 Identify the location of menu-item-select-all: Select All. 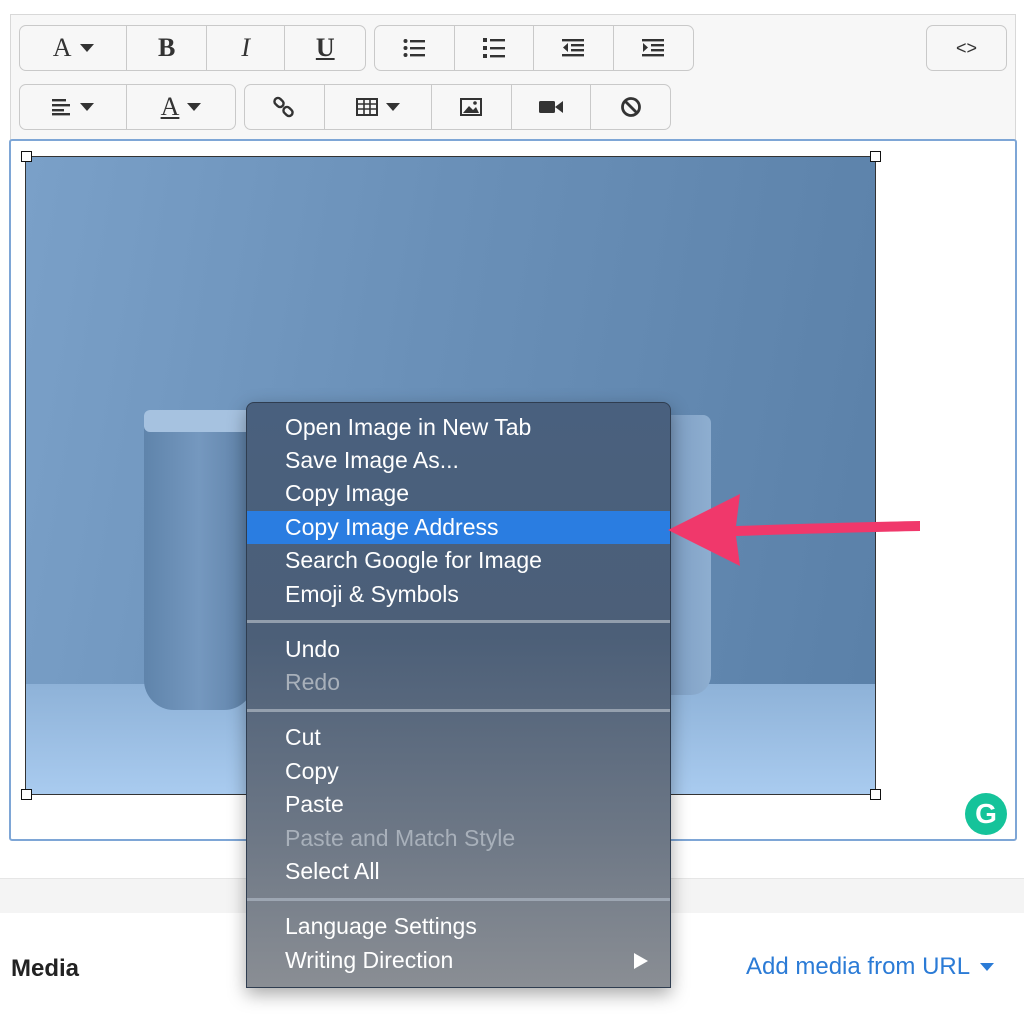
(458, 871).